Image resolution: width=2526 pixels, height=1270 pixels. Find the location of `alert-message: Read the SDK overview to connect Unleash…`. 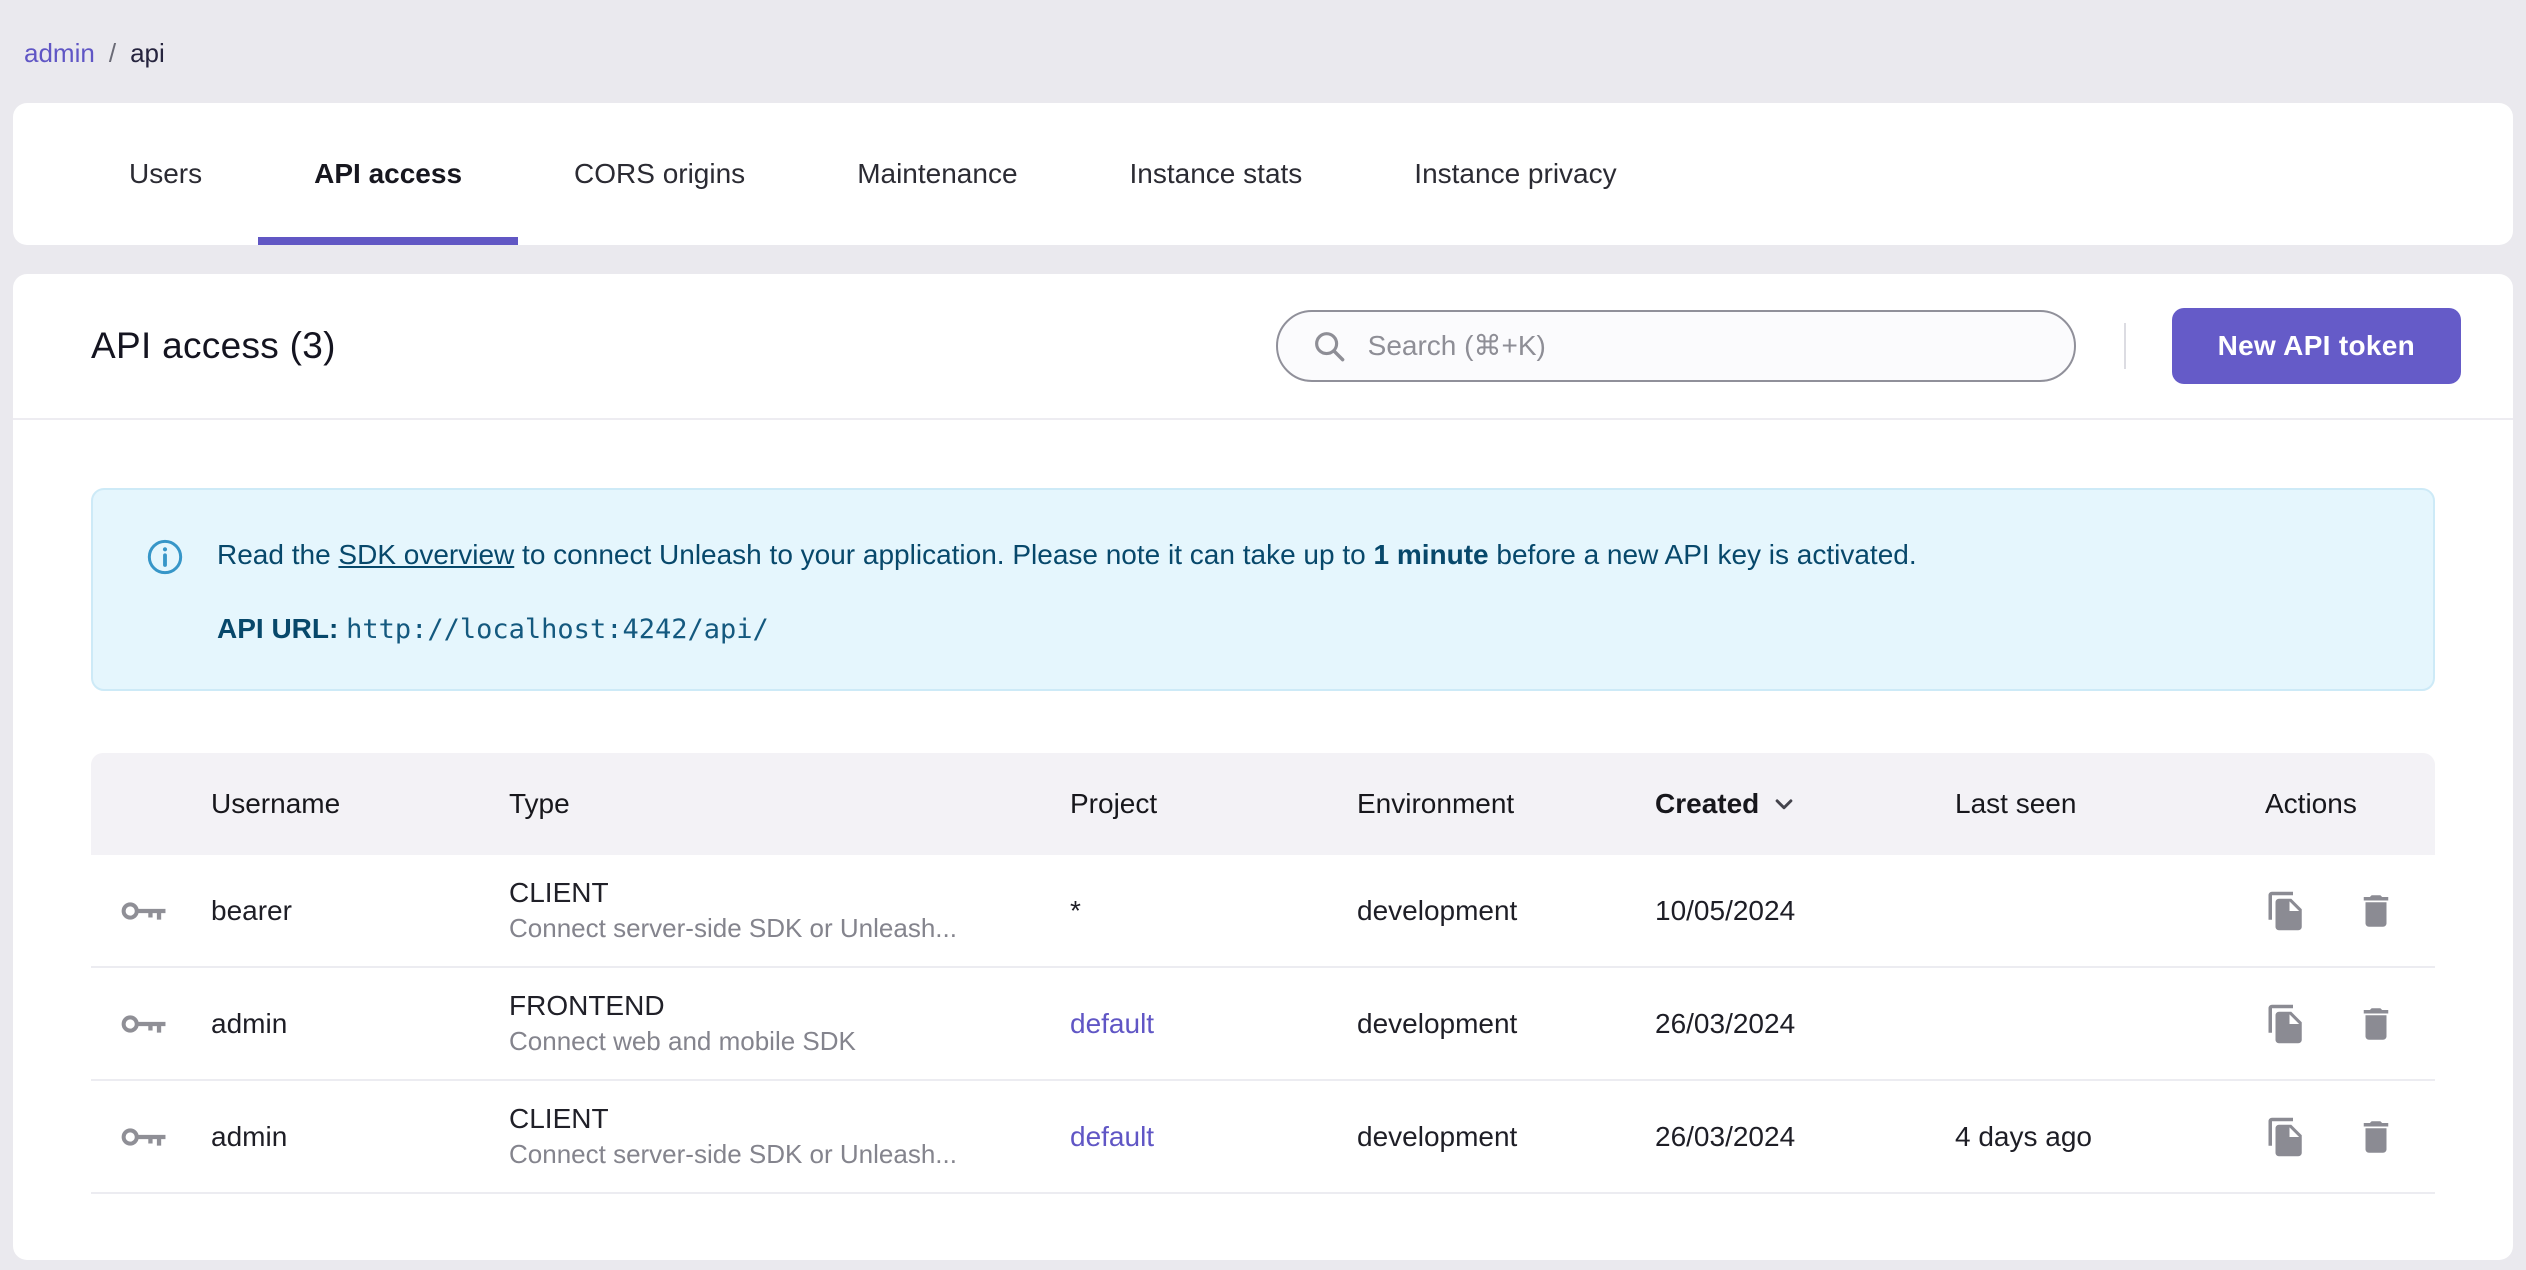

alert-message: Read the SDK overview to connect Unleash… is located at coordinates (1269, 556).